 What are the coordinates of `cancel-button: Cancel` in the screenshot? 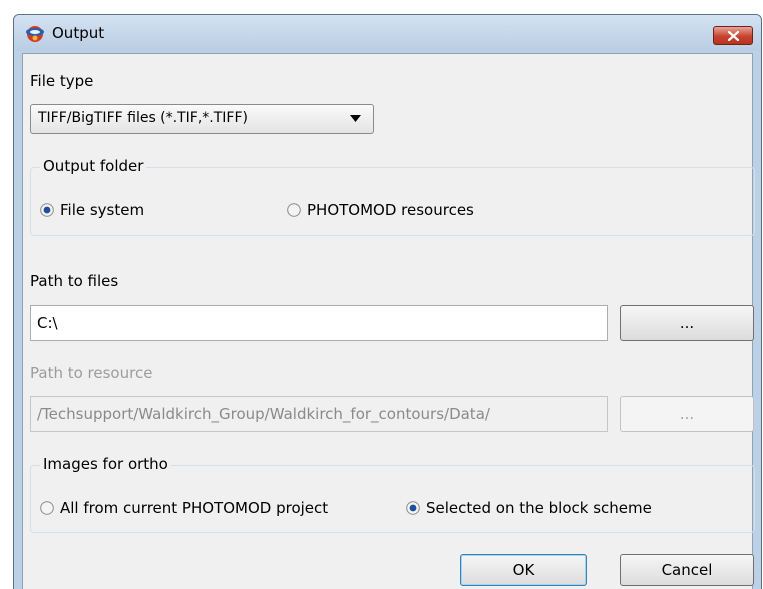 It's located at (687, 570).